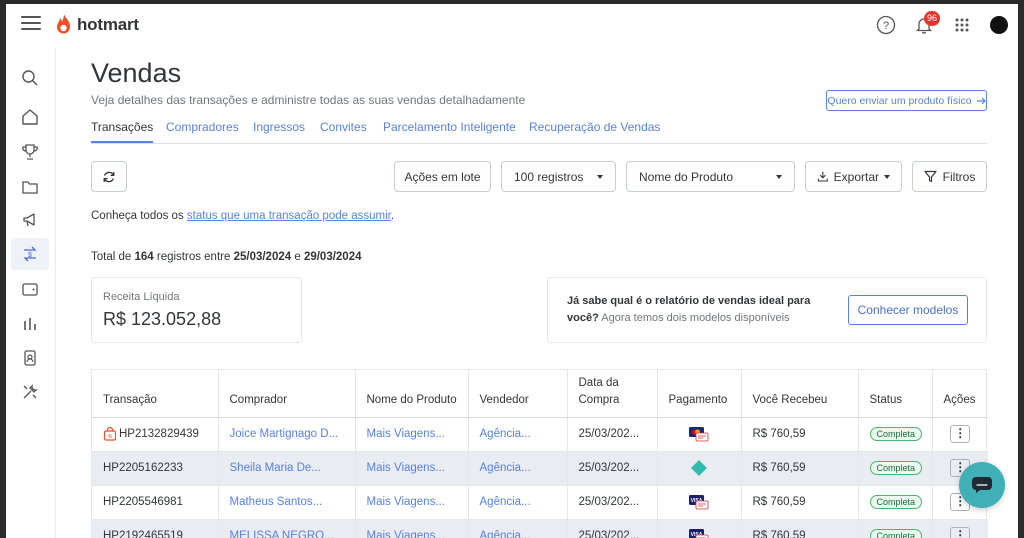 This screenshot has width=1024, height=538. Describe the element at coordinates (906, 100) in the screenshot. I see `physical-product-button: Quero enviar um produto físico` at that location.